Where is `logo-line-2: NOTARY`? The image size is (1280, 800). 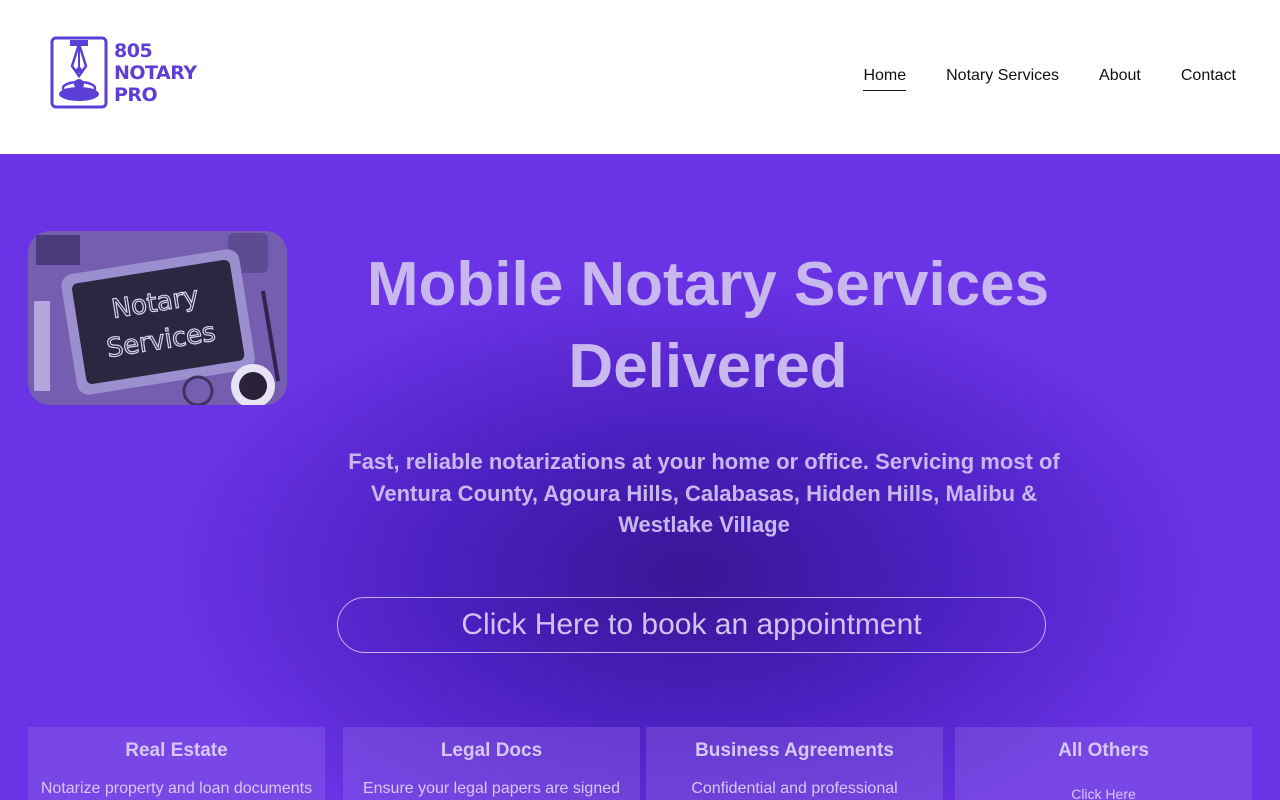
logo-line-2: NOTARY is located at coordinates (155, 73).